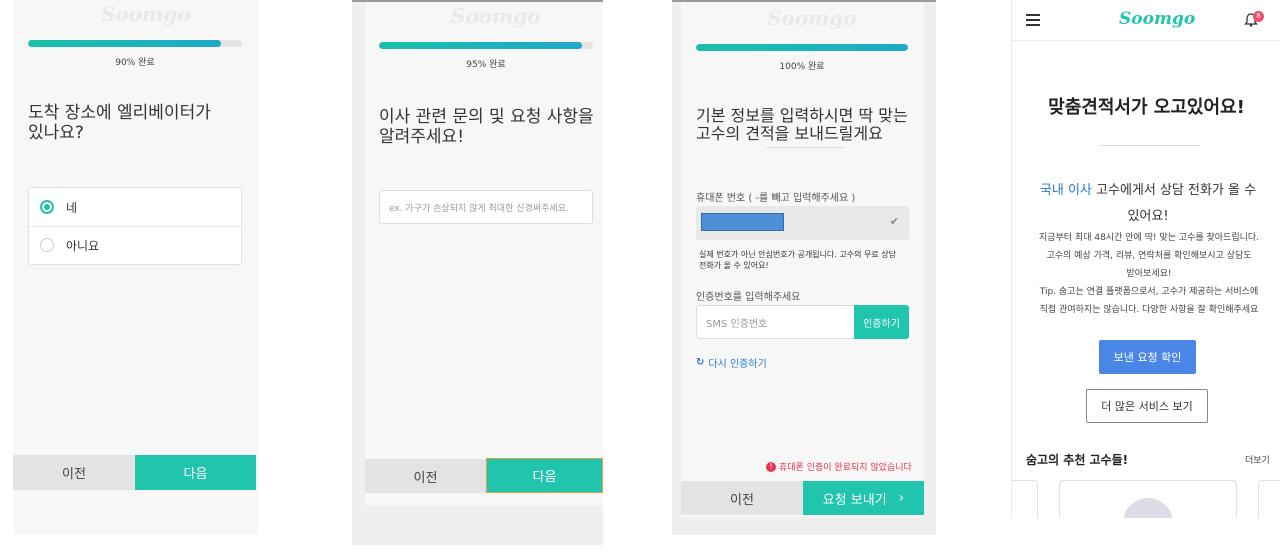 The height and width of the screenshot is (553, 1280). What do you see at coordinates (135, 207) in the screenshot?
I see `option-yes: 네` at bounding box center [135, 207].